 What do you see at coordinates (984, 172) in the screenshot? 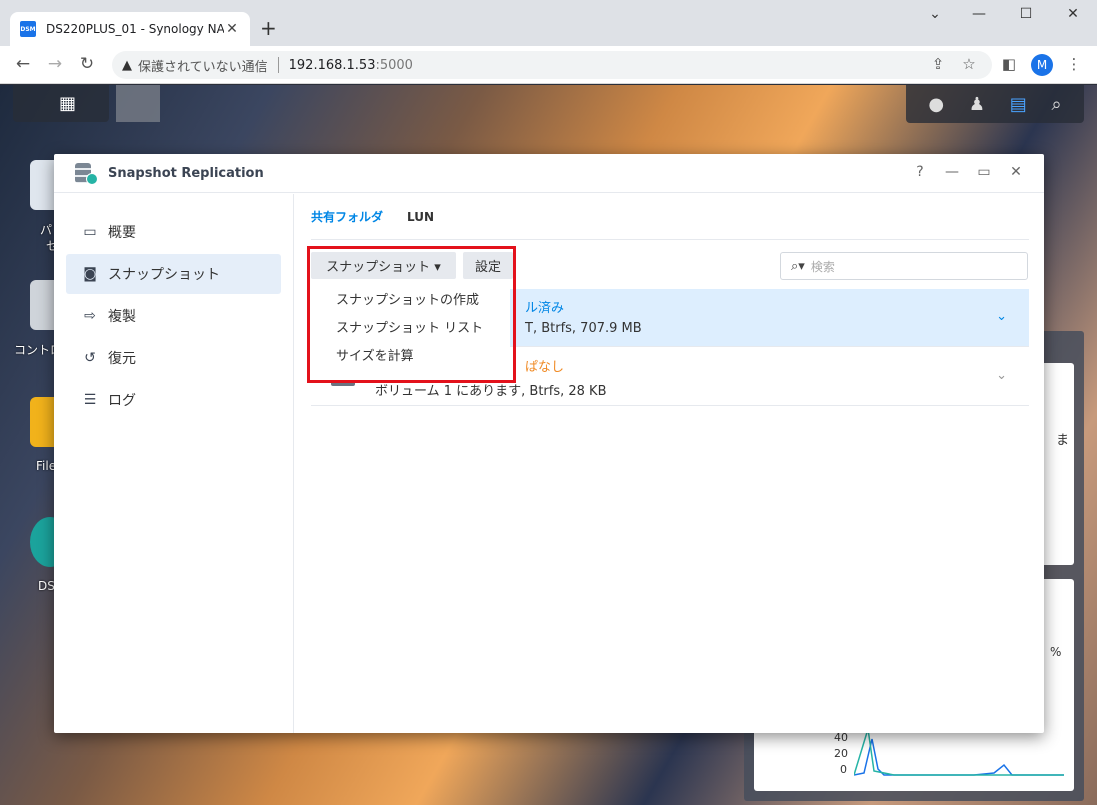
I see `maximize-icon: ▭` at bounding box center [984, 172].